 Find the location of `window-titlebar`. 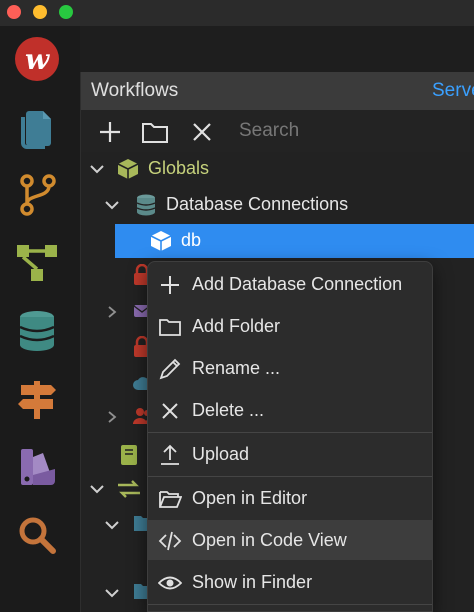

window-titlebar is located at coordinates (237, 13).